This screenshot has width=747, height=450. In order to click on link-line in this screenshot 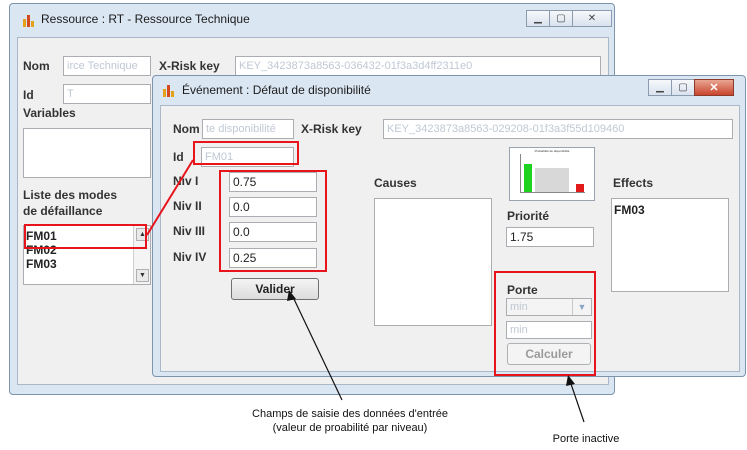, I will do `click(170, 197)`.